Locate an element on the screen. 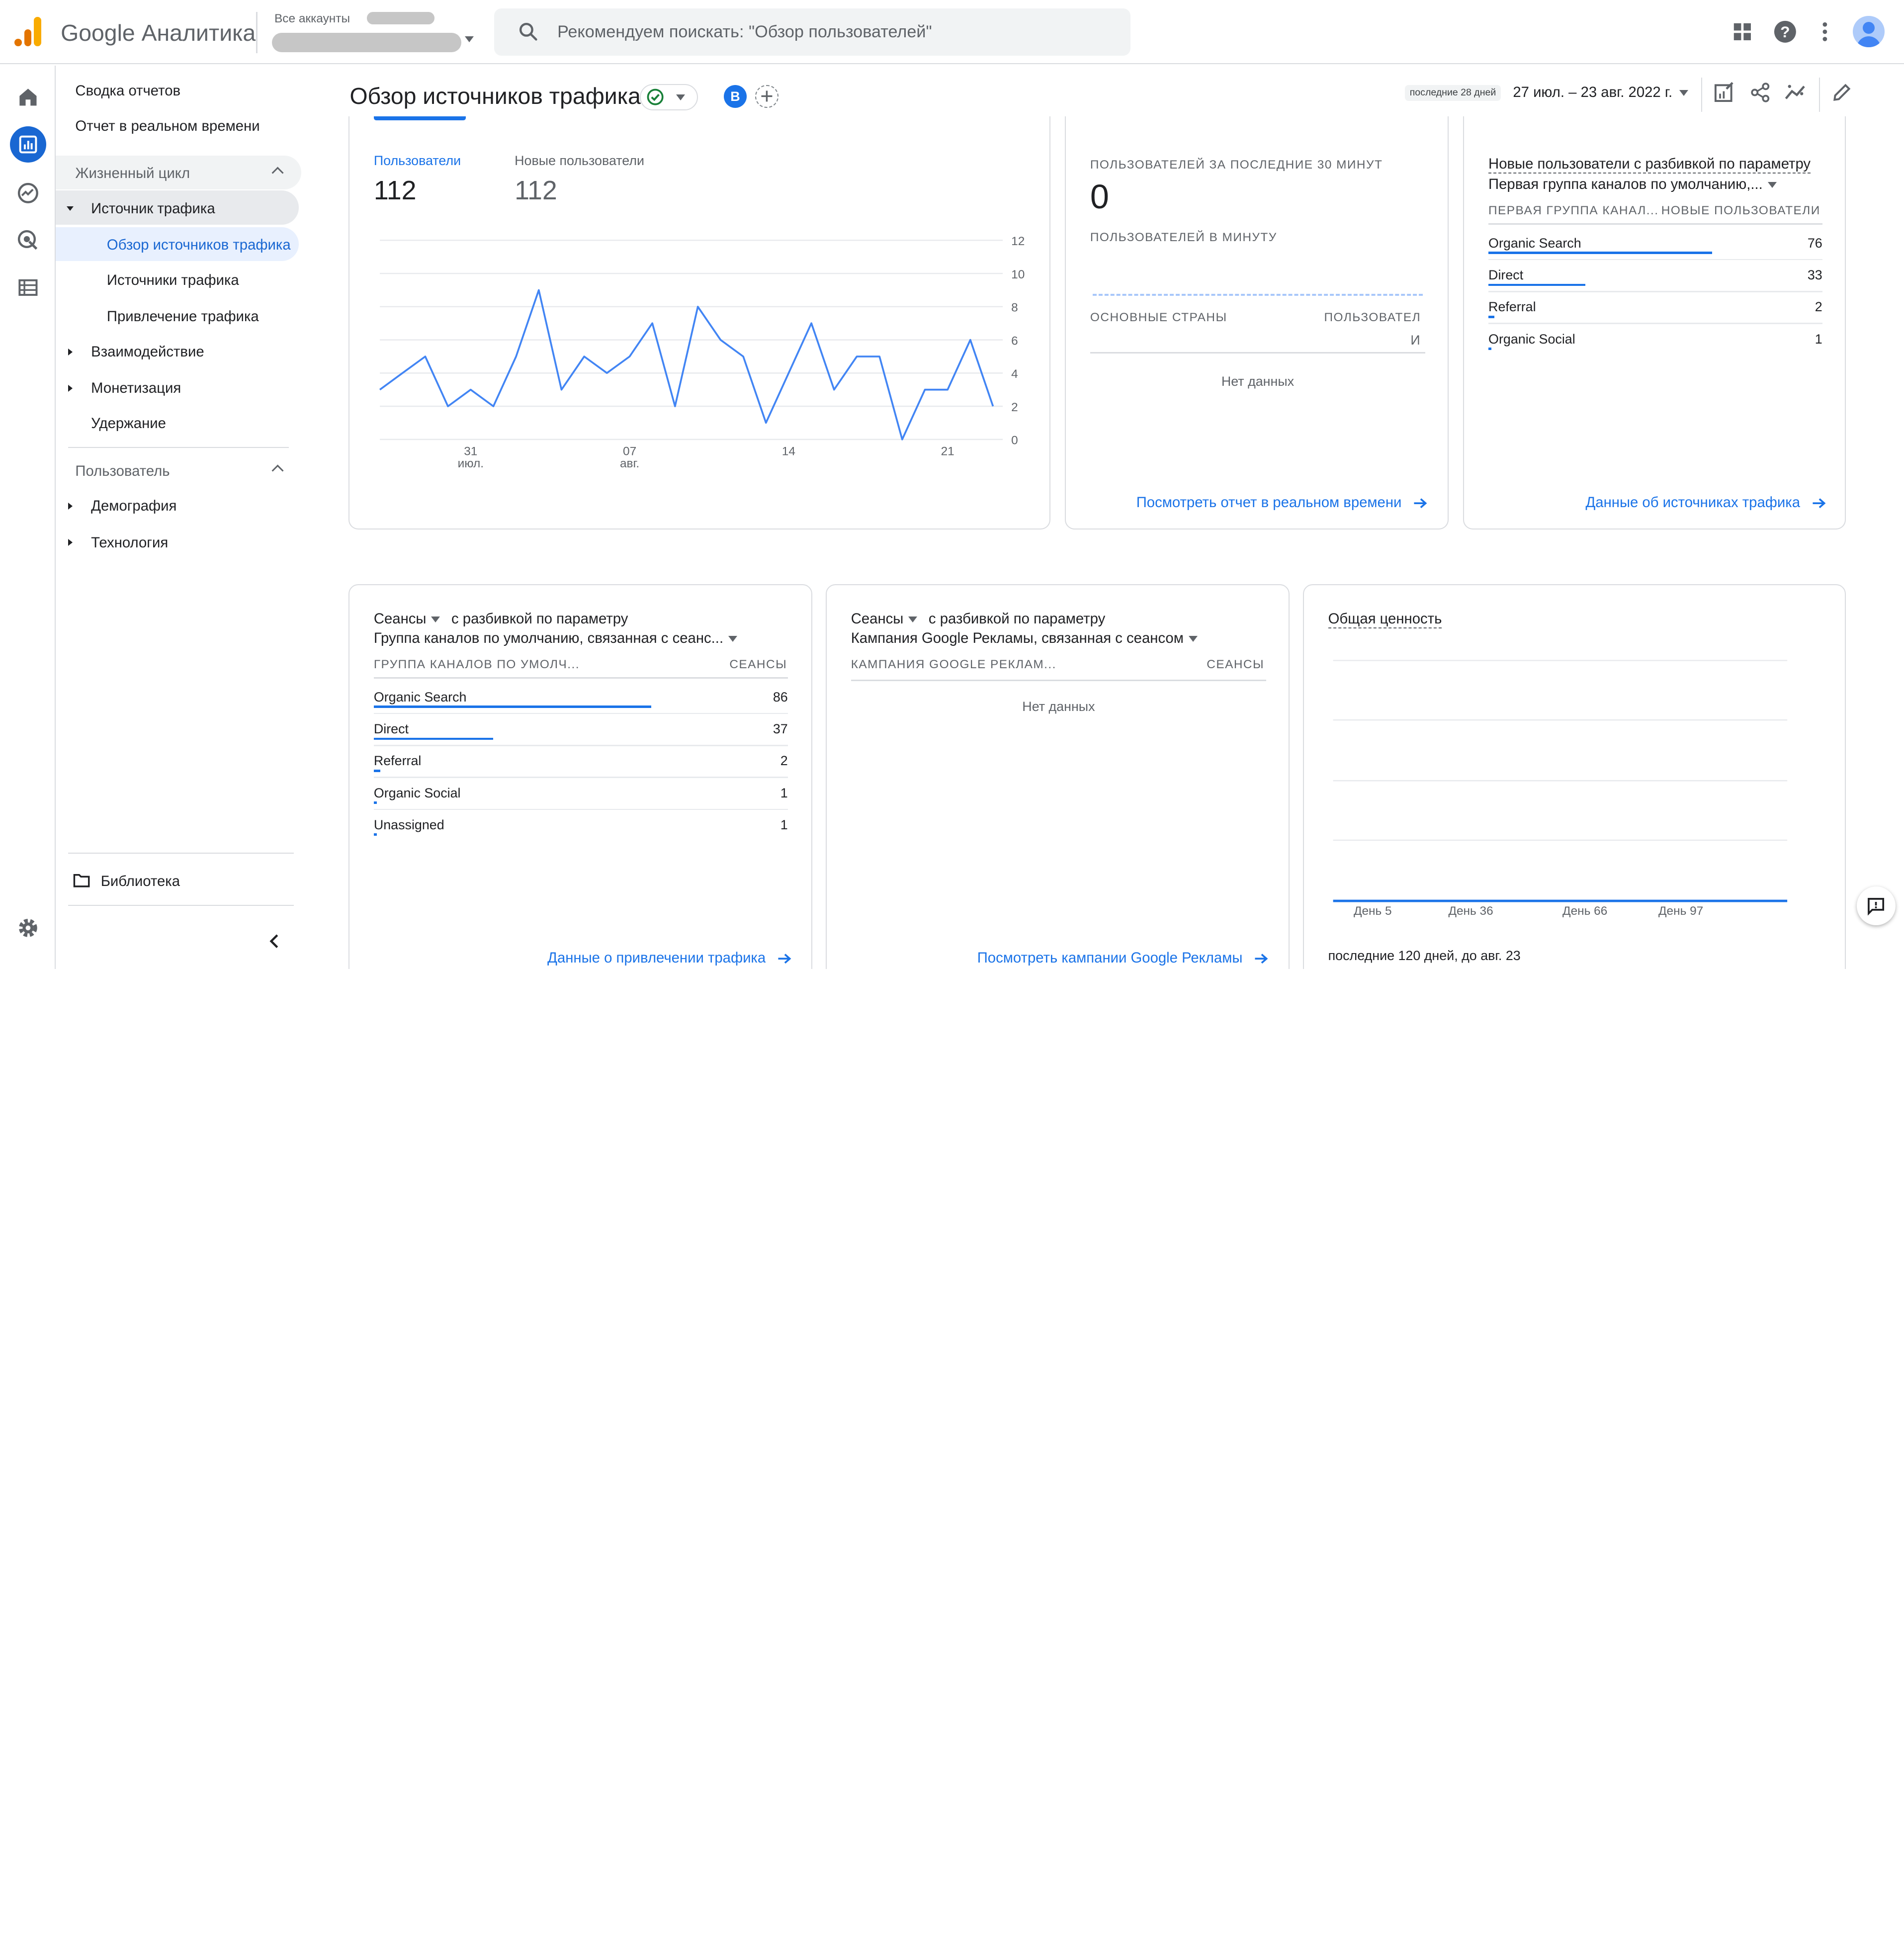 This screenshot has height=1937, width=1904. property-picker is located at coordinates (367, 42).